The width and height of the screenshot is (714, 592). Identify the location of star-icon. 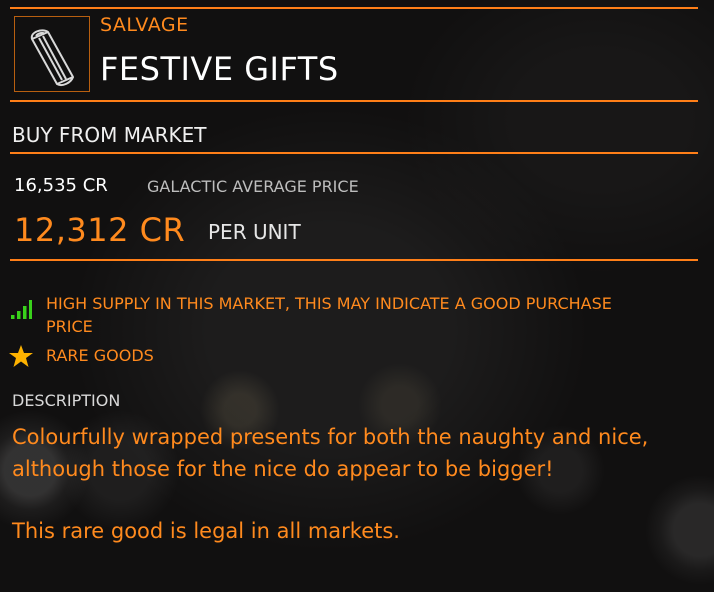
(21, 356).